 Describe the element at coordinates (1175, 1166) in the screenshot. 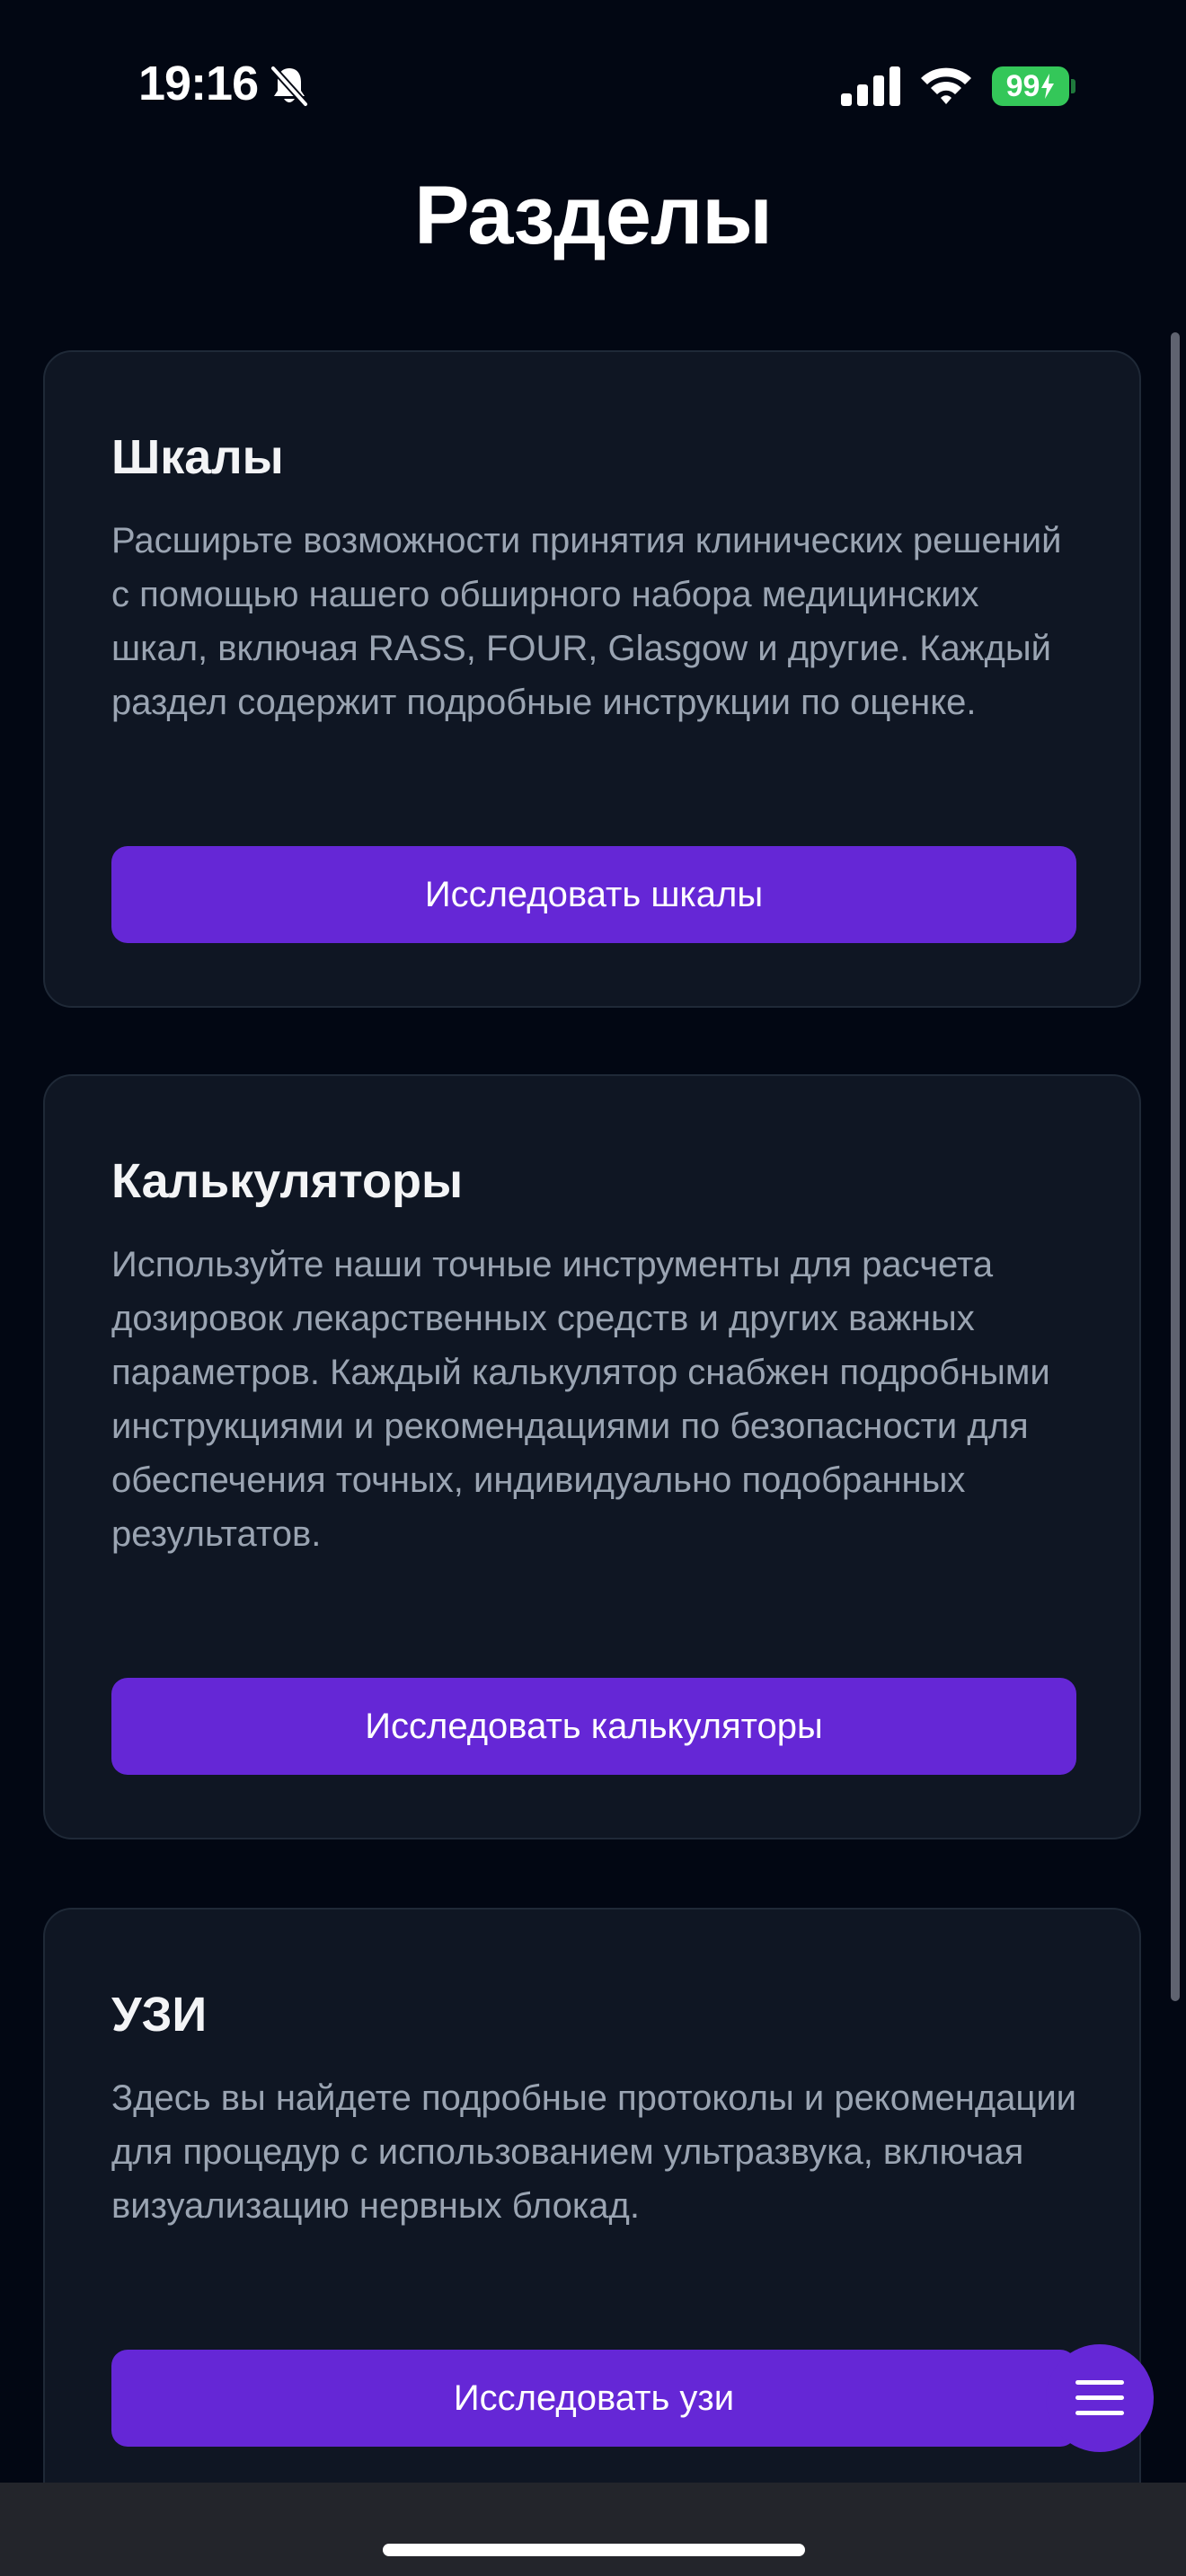

I see `scrollbar` at that location.